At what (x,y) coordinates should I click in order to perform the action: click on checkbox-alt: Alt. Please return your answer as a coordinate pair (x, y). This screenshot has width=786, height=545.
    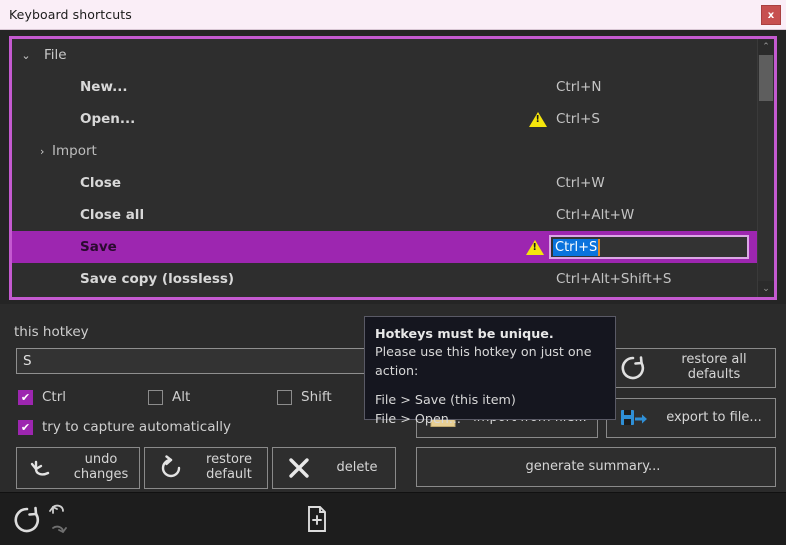
    Looking at the image, I should click on (169, 397).